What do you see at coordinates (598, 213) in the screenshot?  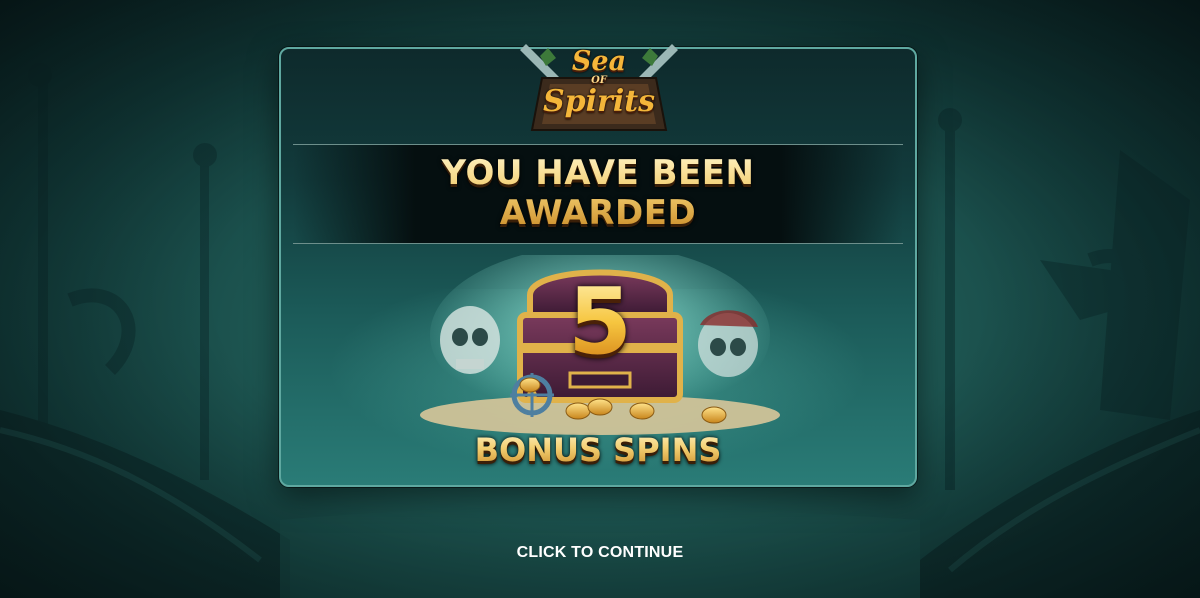 I see `headline-line-2: AWARDED` at bounding box center [598, 213].